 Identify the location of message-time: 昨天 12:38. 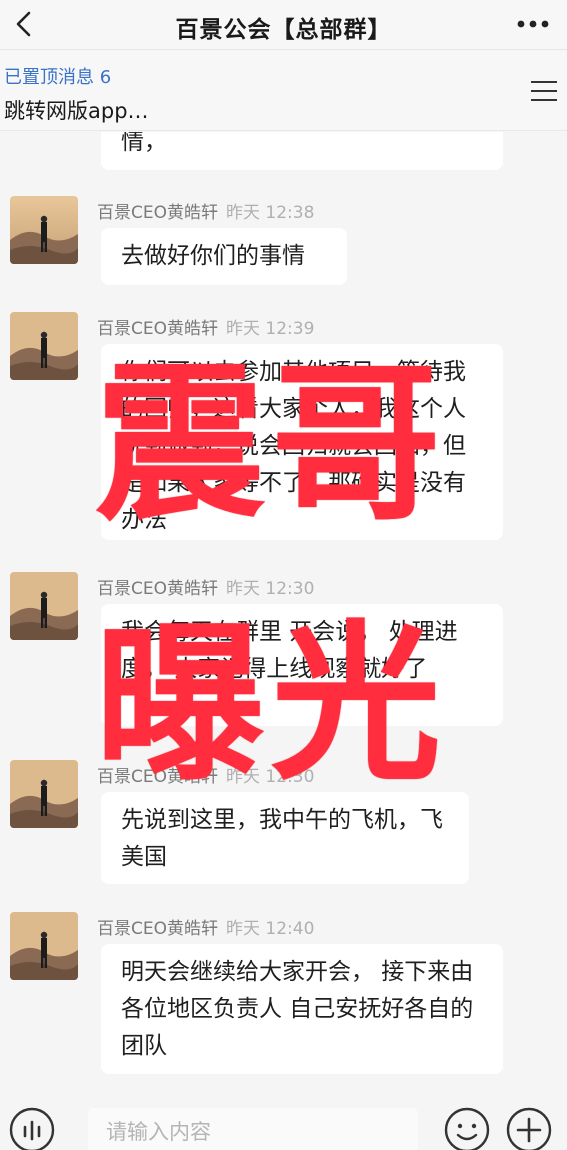
(270, 213).